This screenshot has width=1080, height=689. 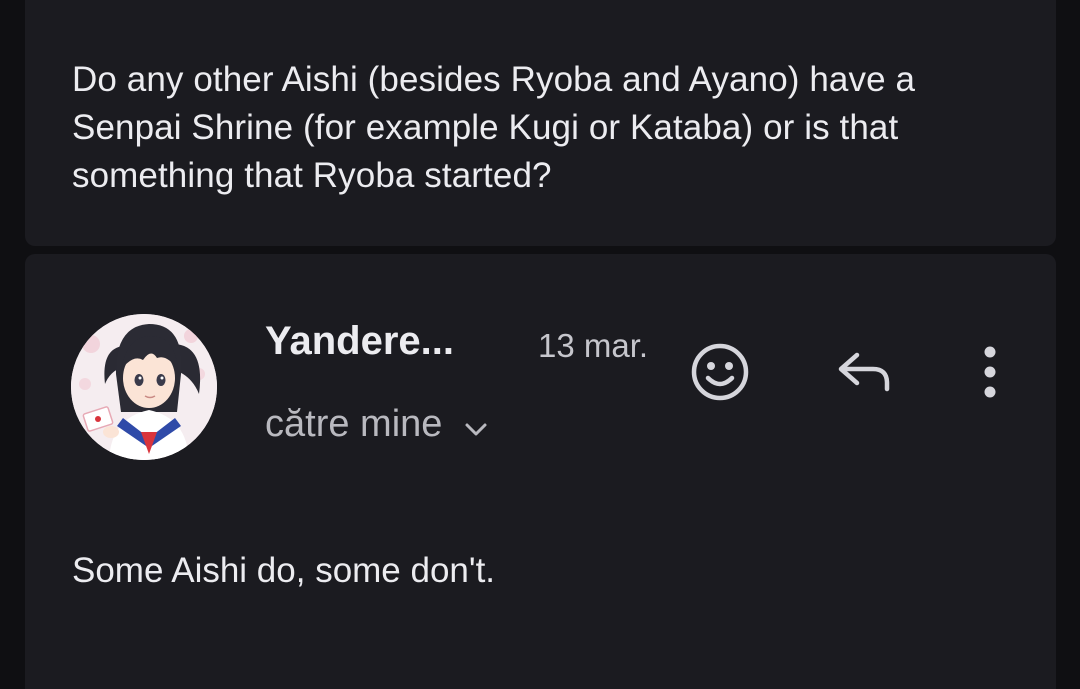 I want to click on chevron-down-icon, so click(x=476, y=426).